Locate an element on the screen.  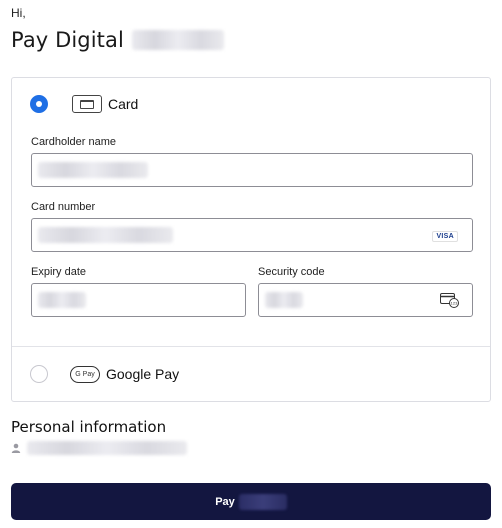
redacted-amount is located at coordinates (262, 501).